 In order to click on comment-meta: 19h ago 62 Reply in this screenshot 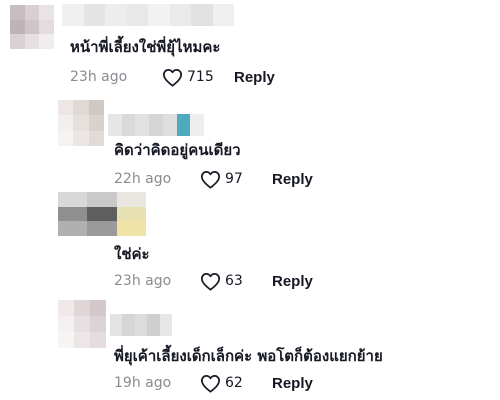, I will do `click(213, 383)`.